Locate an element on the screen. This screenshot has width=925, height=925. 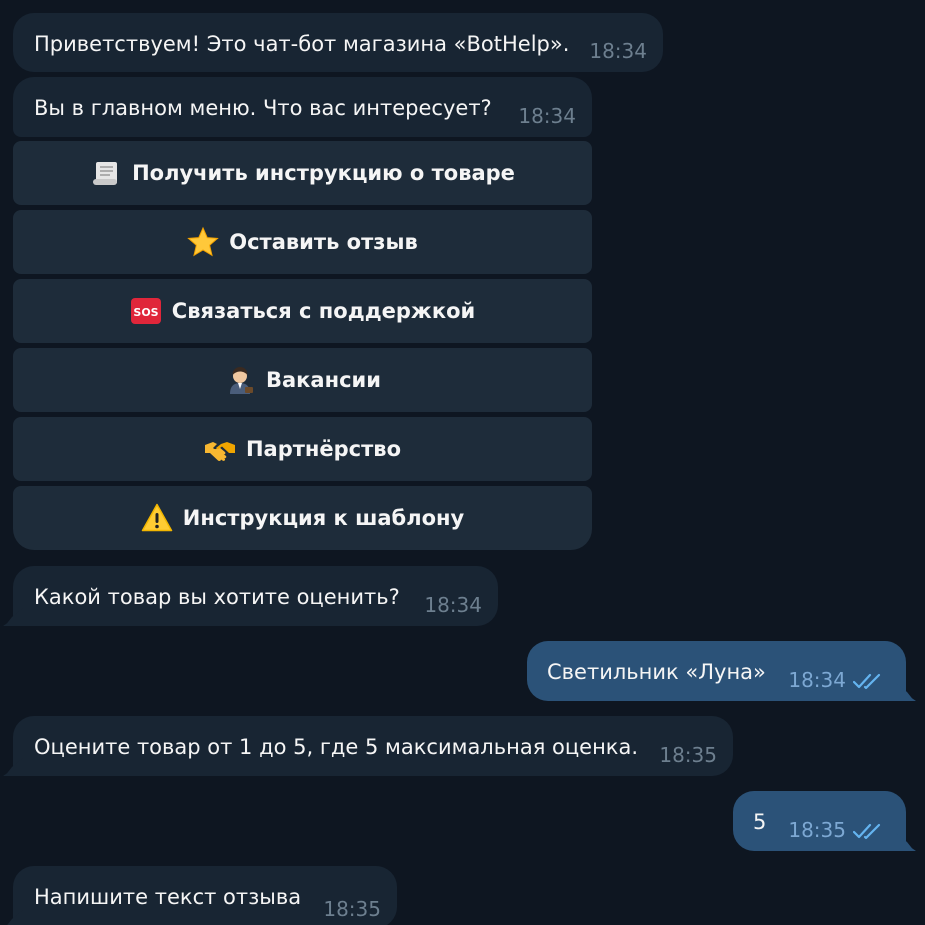
sos-icon: SOS is located at coordinates (145, 311).